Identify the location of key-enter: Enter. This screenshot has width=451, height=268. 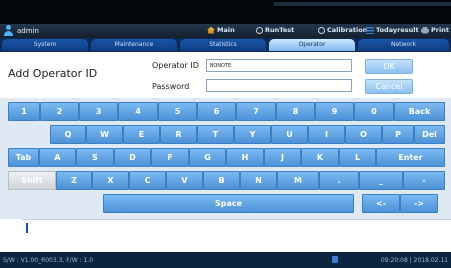
(410, 157).